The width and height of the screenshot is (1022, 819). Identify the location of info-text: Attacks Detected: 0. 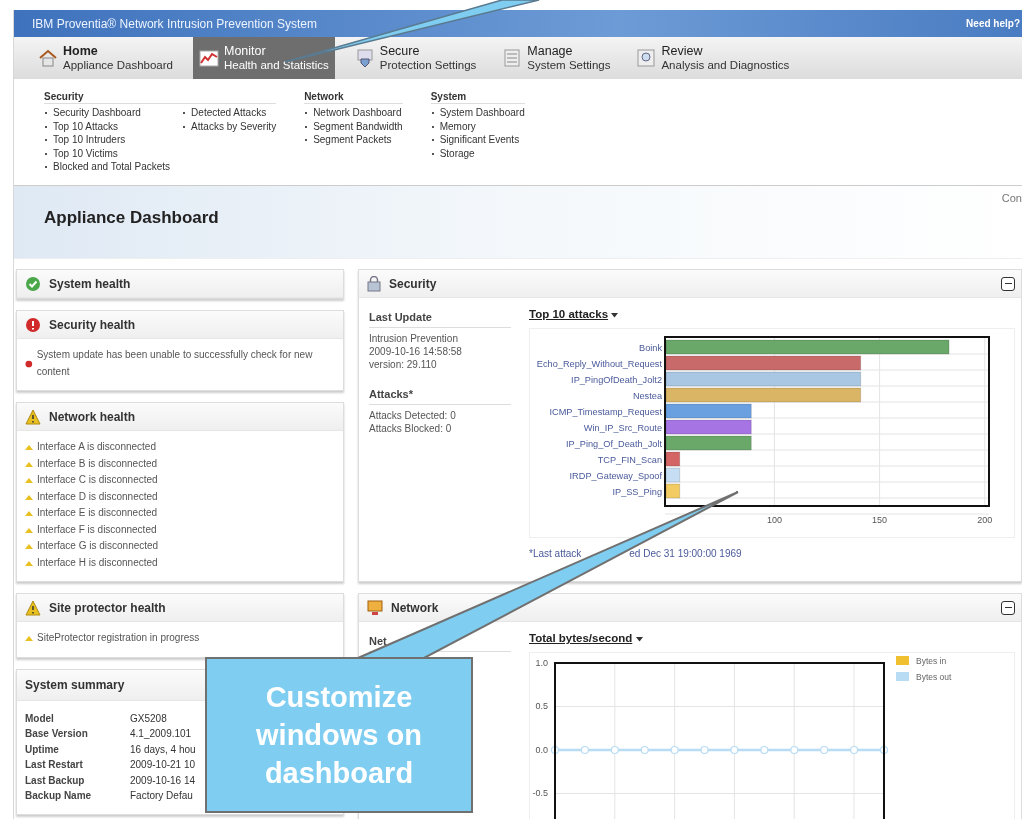
(413, 415).